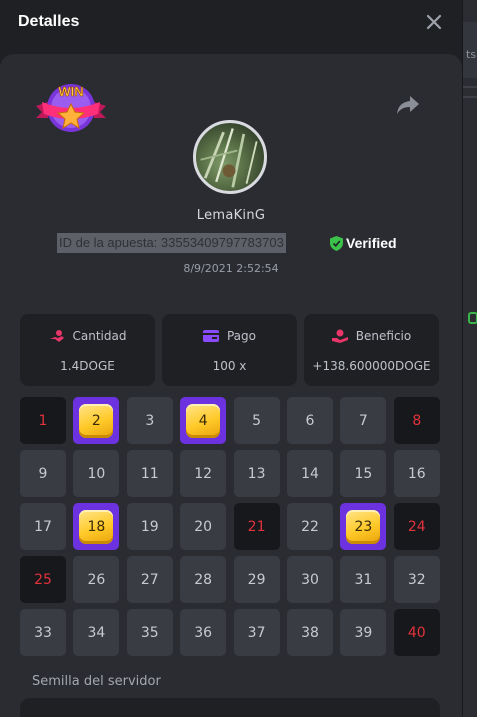 This screenshot has height=717, width=477. I want to click on grid-cell-23: 23, so click(363, 526).